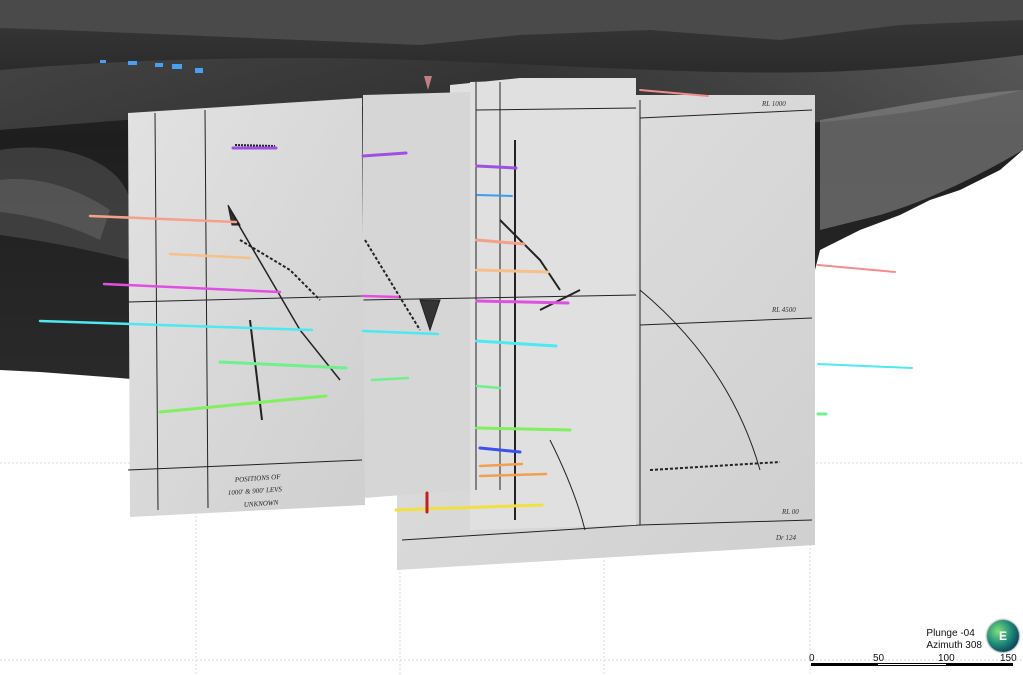  I want to click on rl-bottom-label: RL 00, so click(790, 512).